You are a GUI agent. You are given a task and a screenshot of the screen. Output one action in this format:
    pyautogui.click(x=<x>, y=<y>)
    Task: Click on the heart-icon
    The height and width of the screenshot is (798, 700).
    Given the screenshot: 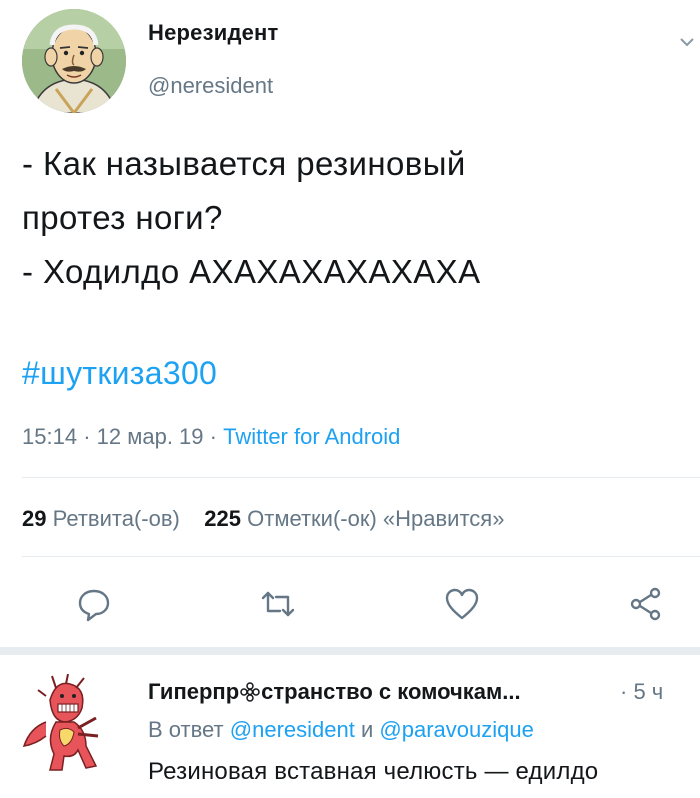 What is the action you would take?
    pyautogui.click(x=462, y=604)
    